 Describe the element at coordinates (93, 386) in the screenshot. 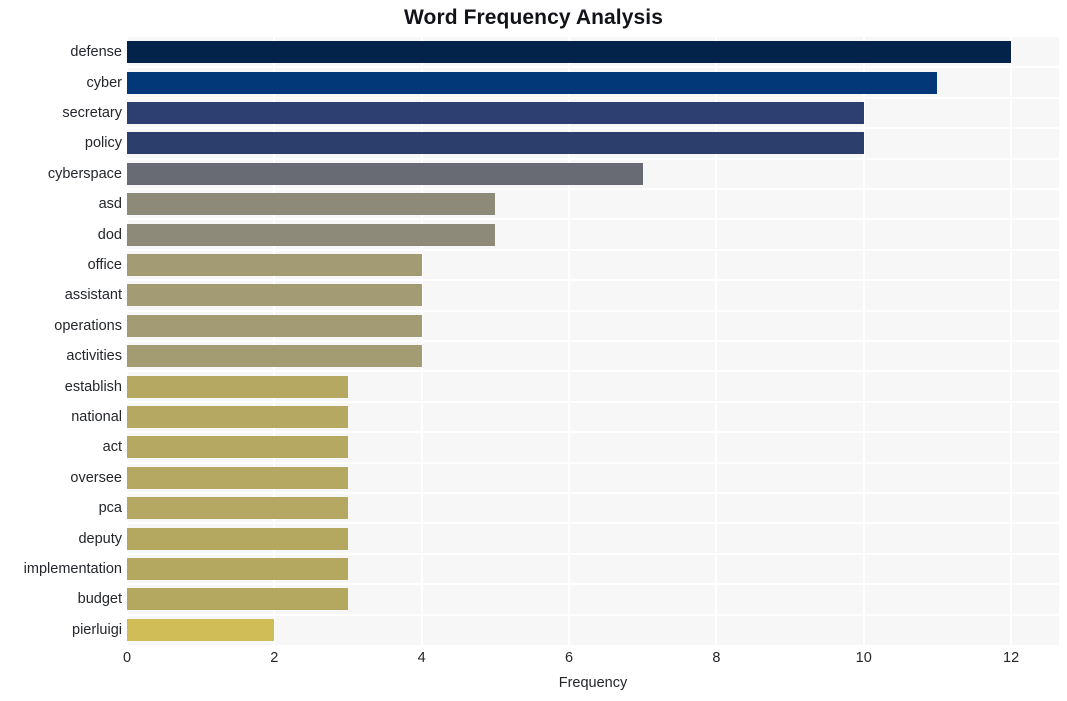

I see `y-axis-tick-label: establish` at that location.